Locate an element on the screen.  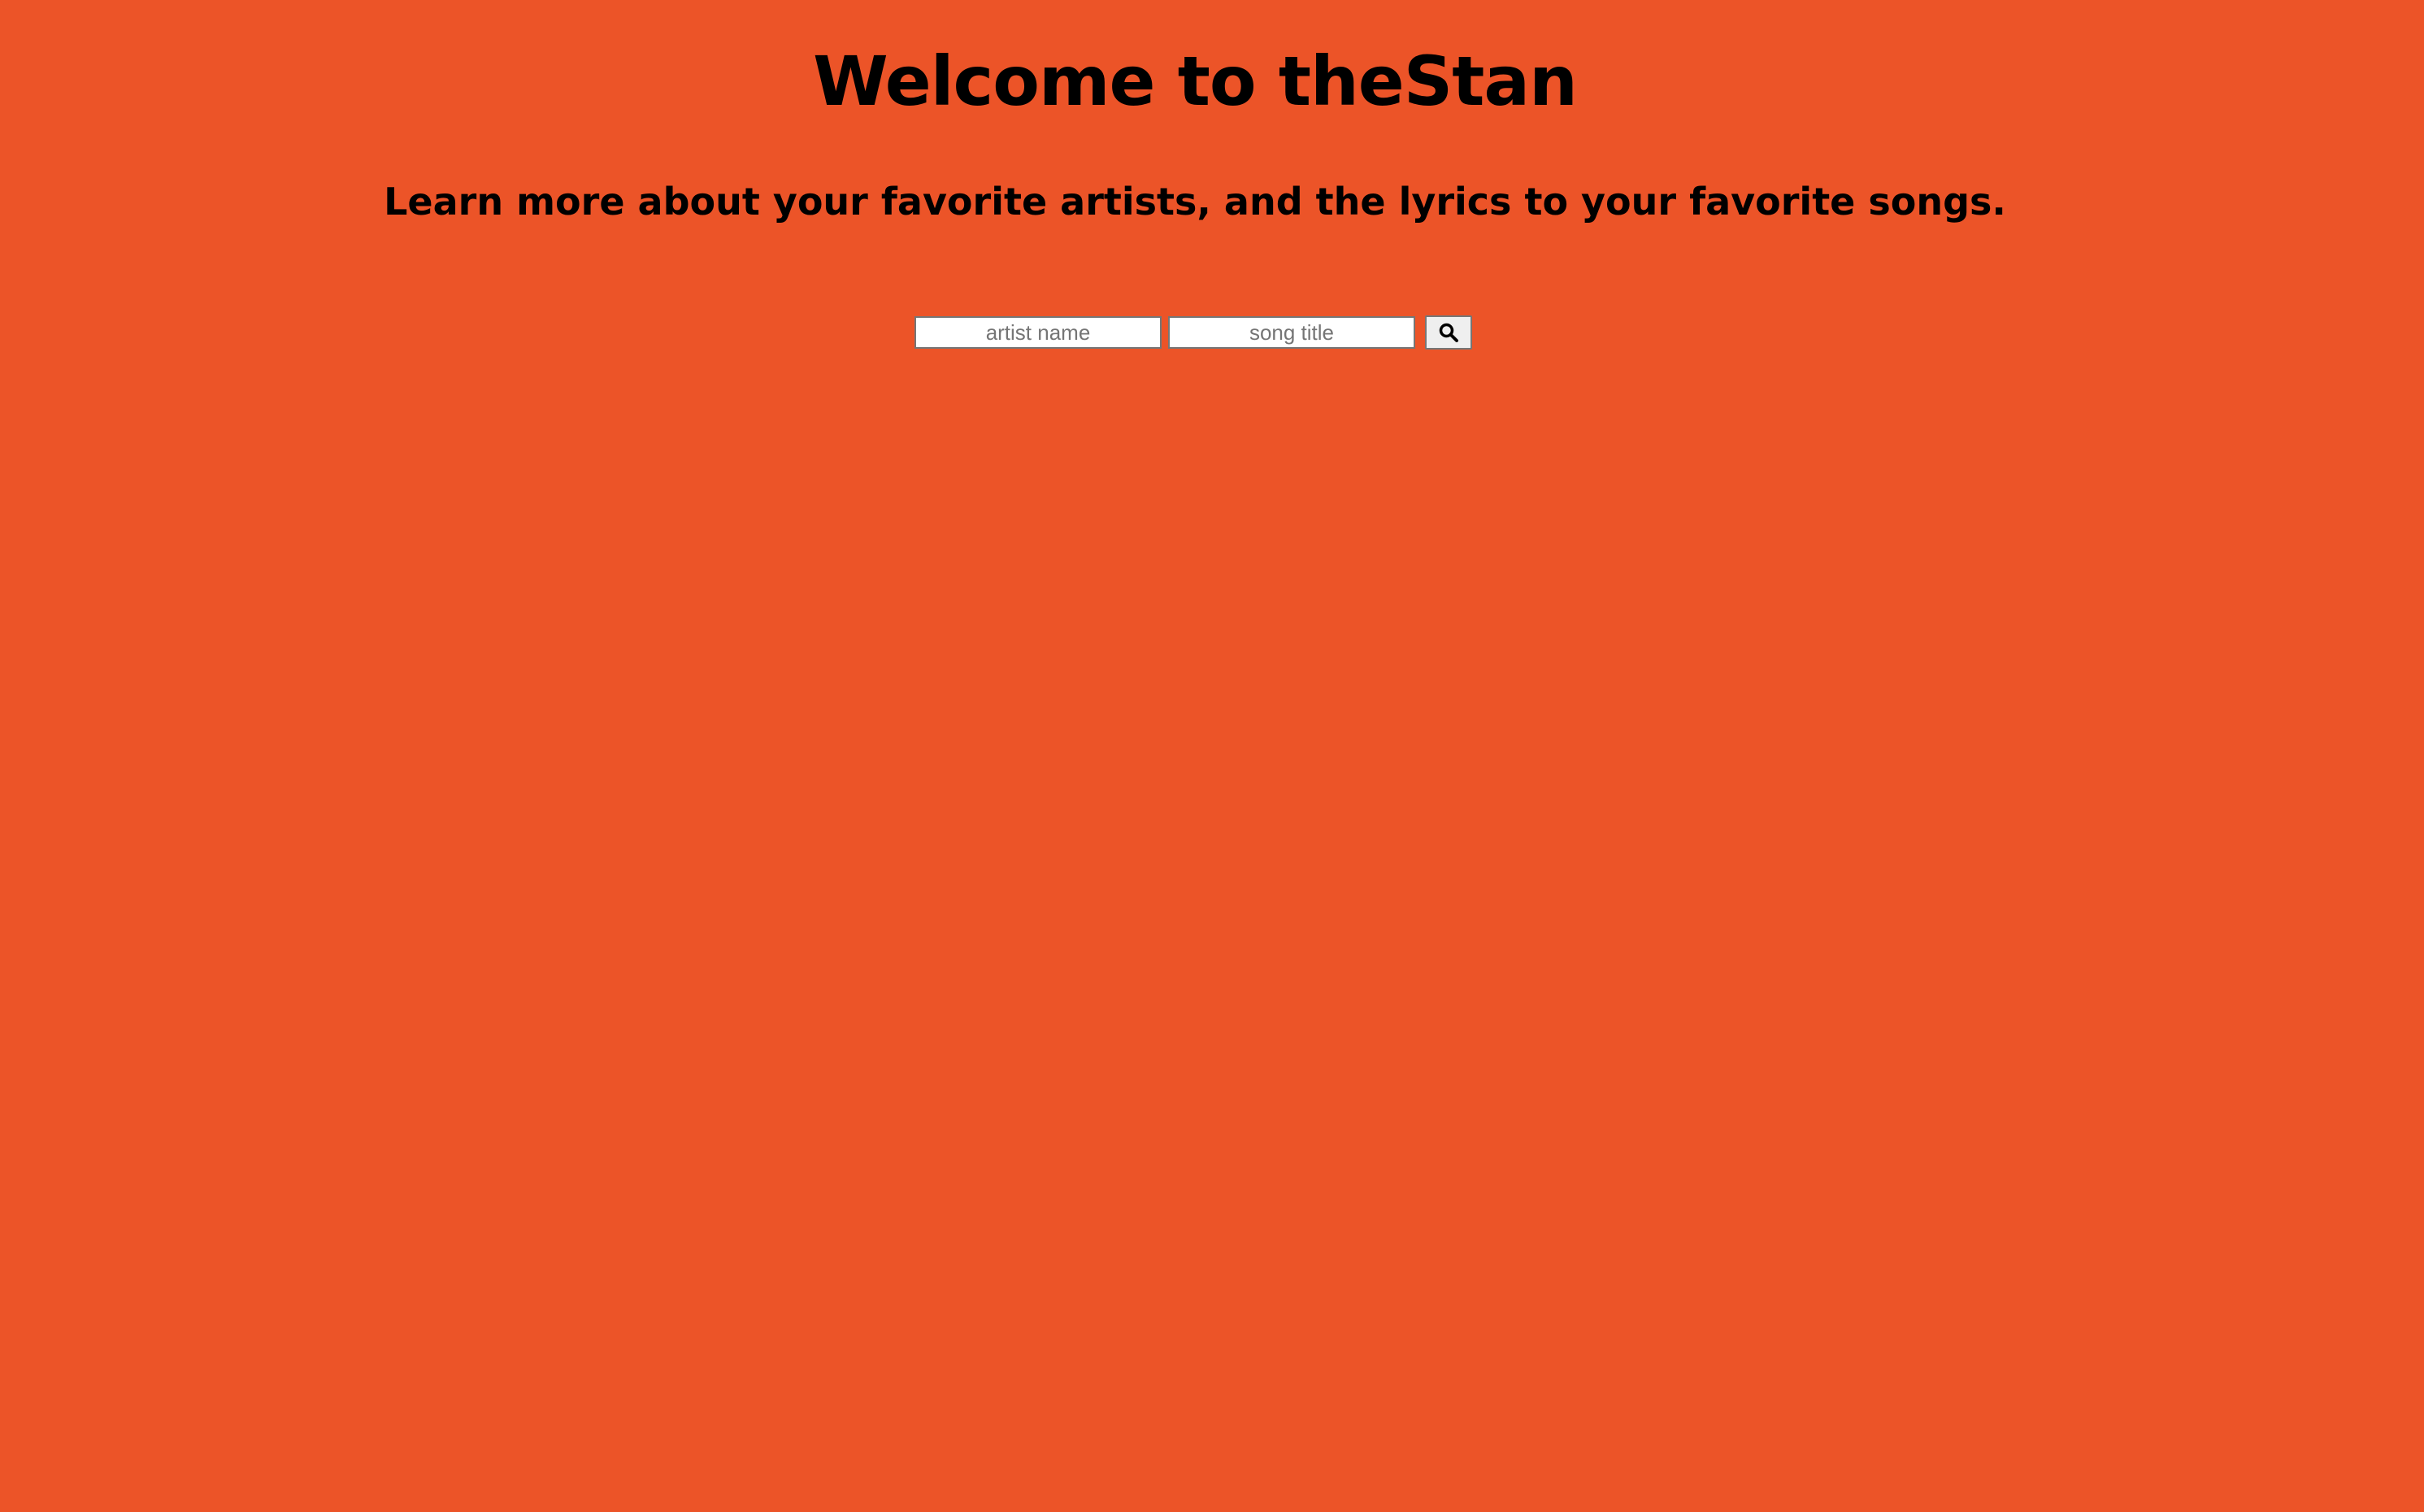
search-form is located at coordinates (1193, 332).